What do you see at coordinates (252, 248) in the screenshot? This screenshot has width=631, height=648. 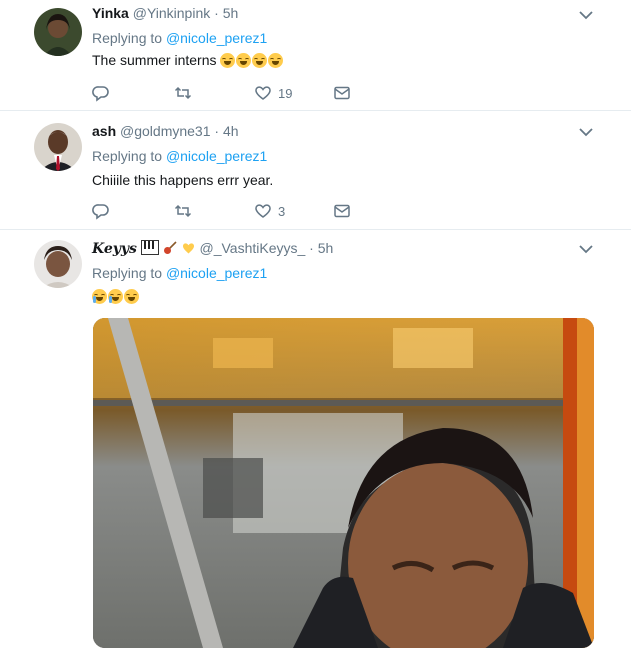 I see `user-handle: @_VashtiKeyys_` at bounding box center [252, 248].